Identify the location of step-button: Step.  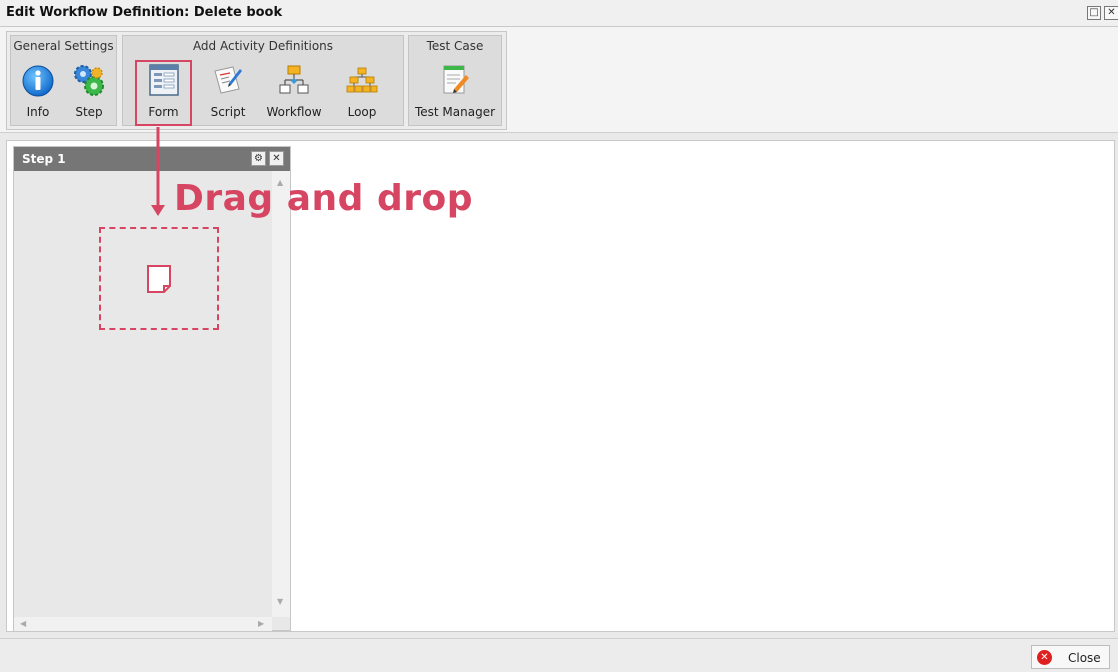
(89, 93).